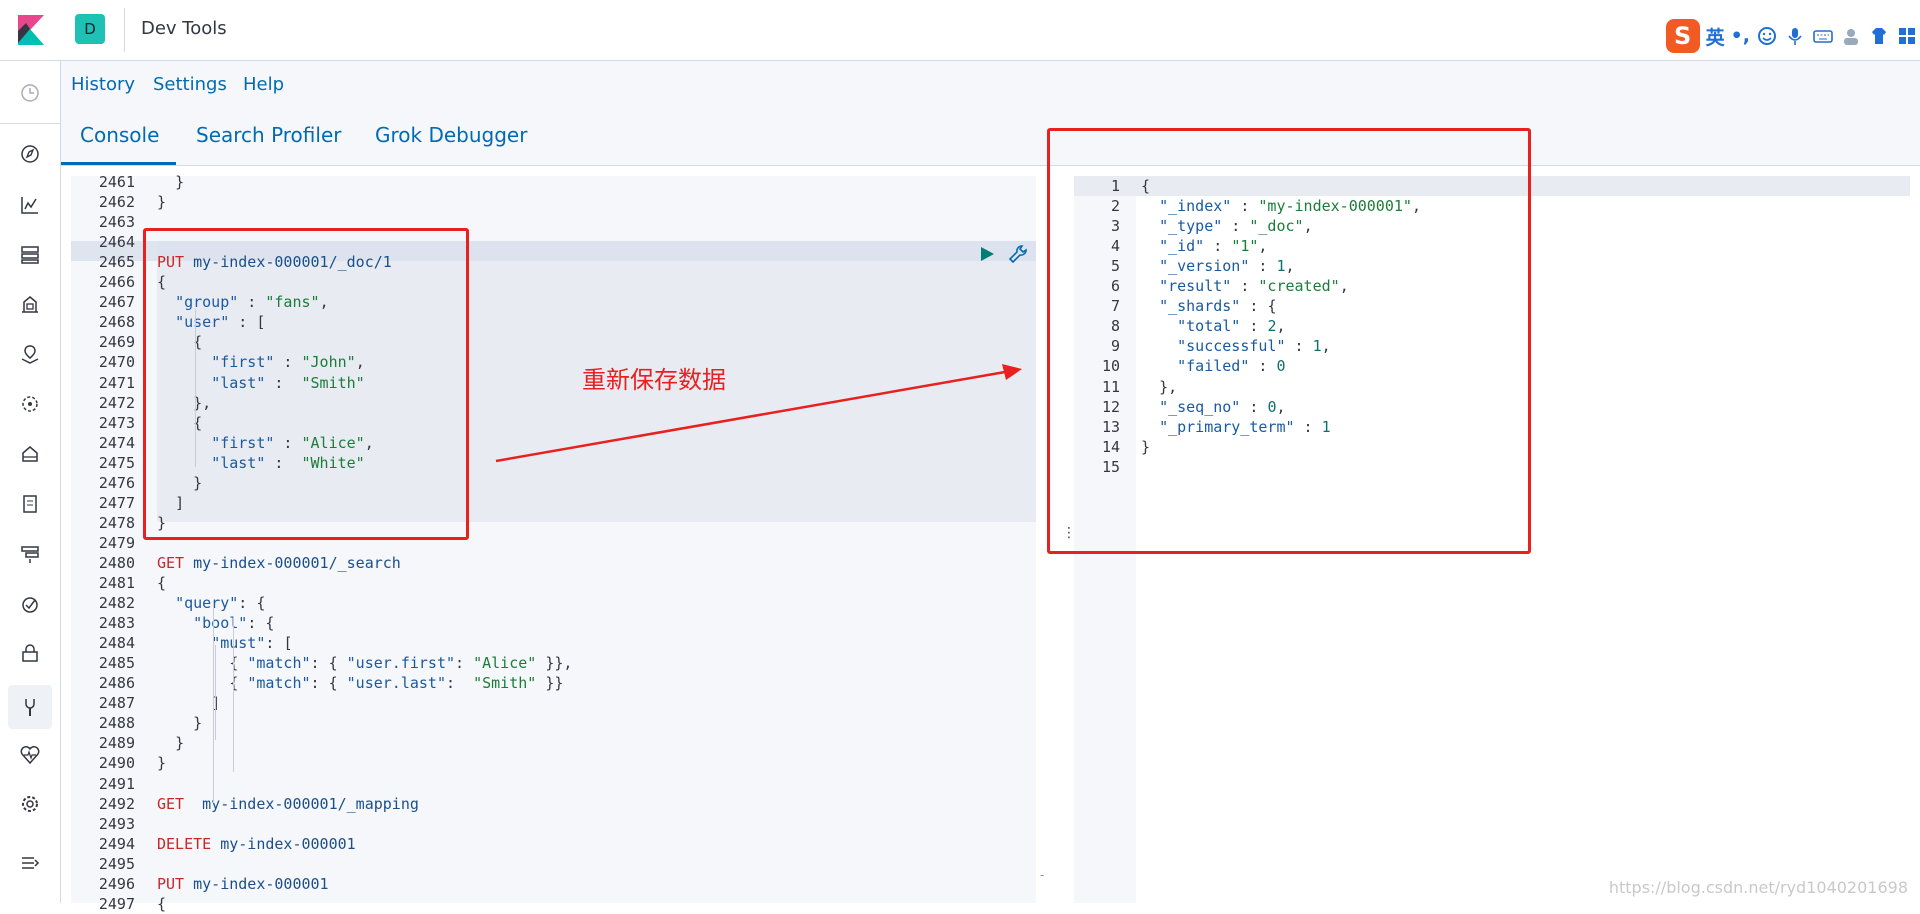  I want to click on line-number: 2476, so click(116, 482).